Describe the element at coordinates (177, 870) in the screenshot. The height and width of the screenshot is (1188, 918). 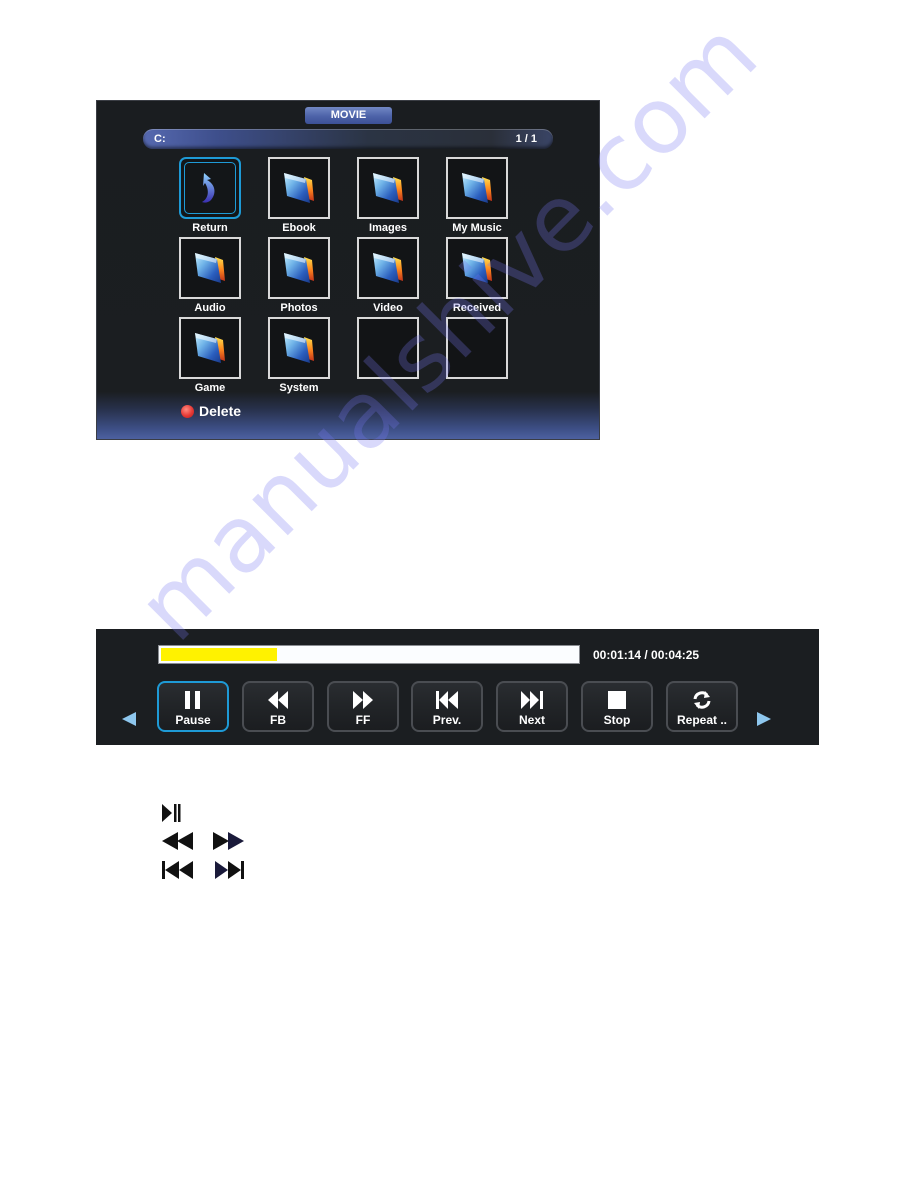
I see `skip-previous-icon` at that location.